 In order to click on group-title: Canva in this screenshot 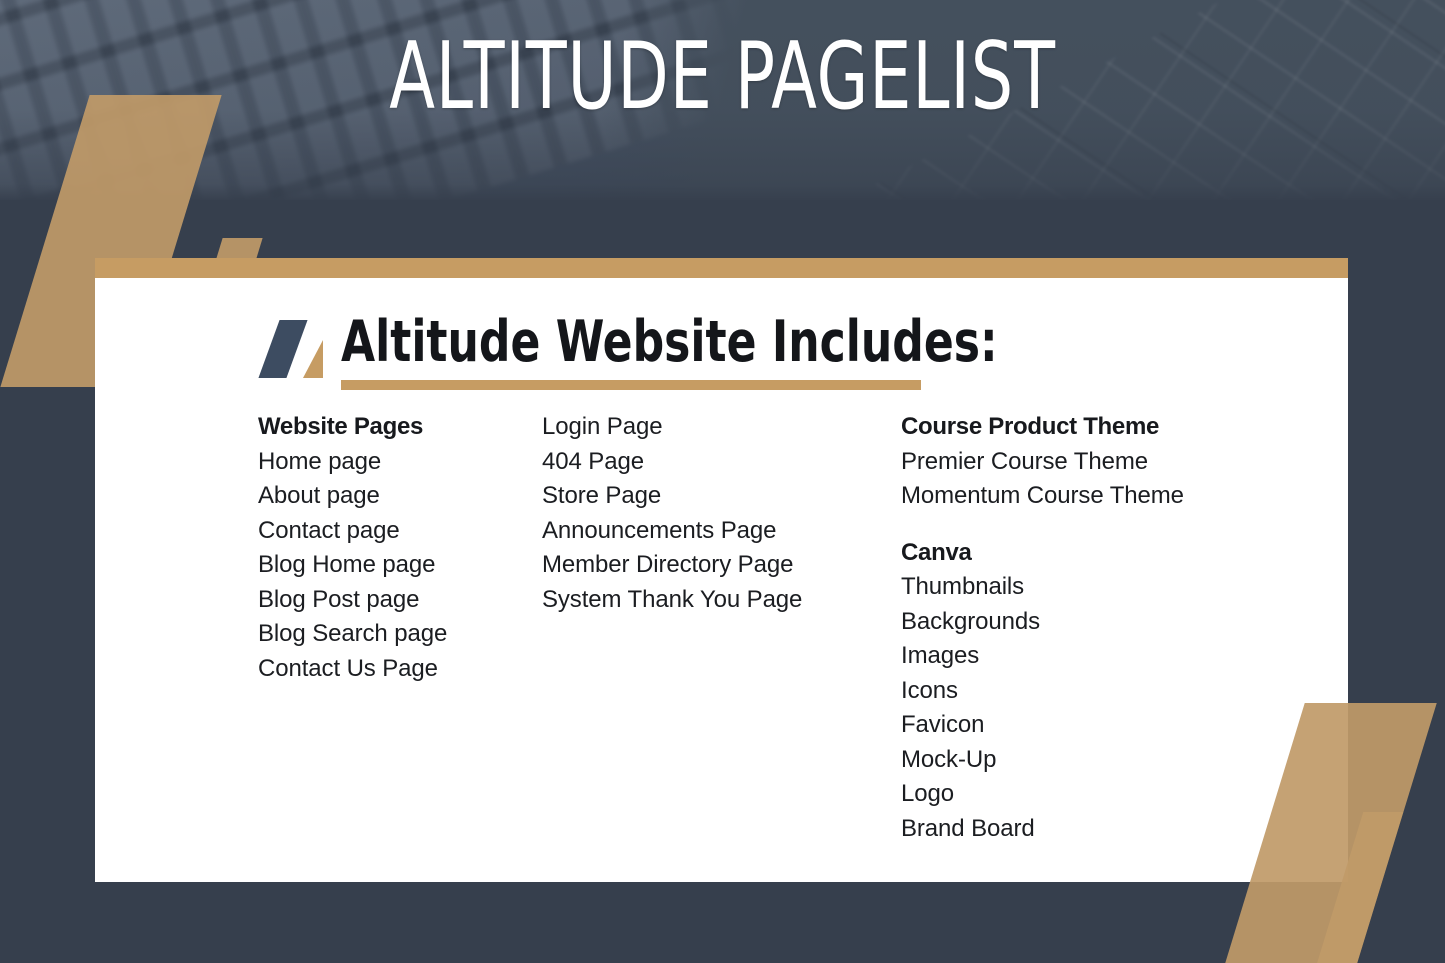, I will do `click(936, 552)`.